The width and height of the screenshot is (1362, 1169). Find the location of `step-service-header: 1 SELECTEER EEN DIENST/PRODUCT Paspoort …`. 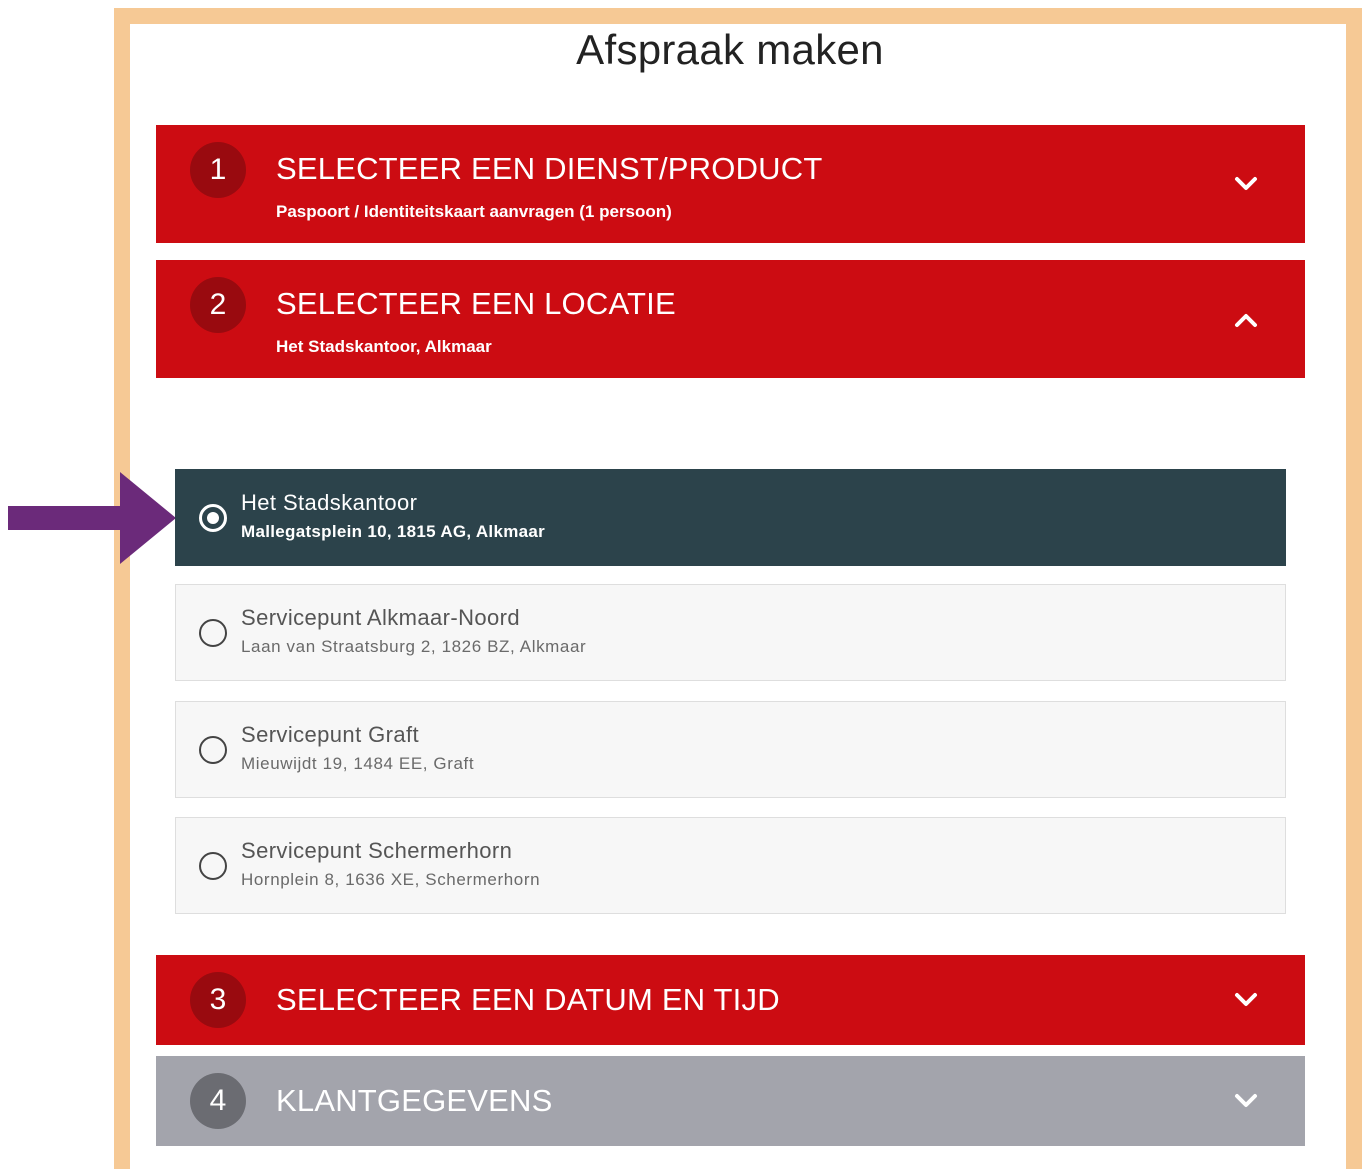

step-service-header: 1 SELECTEER EEN DIENST/PRODUCT Paspoort … is located at coordinates (730, 184).